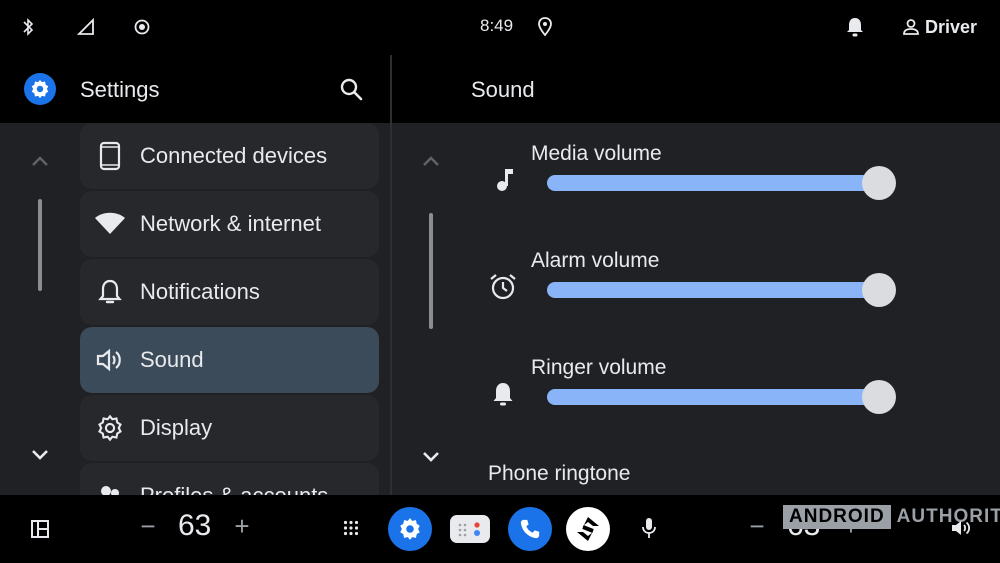  What do you see at coordinates (500, 529) in the screenshot?
I see `nav-bar: − 63 + − 63 + ANDROID AUTHORITY` at bounding box center [500, 529].